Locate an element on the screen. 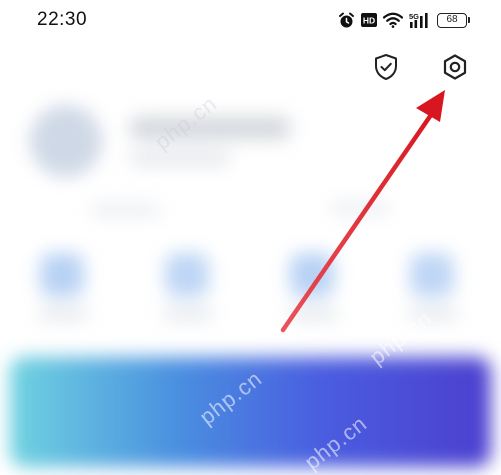  shield-check-icon is located at coordinates (386, 67).